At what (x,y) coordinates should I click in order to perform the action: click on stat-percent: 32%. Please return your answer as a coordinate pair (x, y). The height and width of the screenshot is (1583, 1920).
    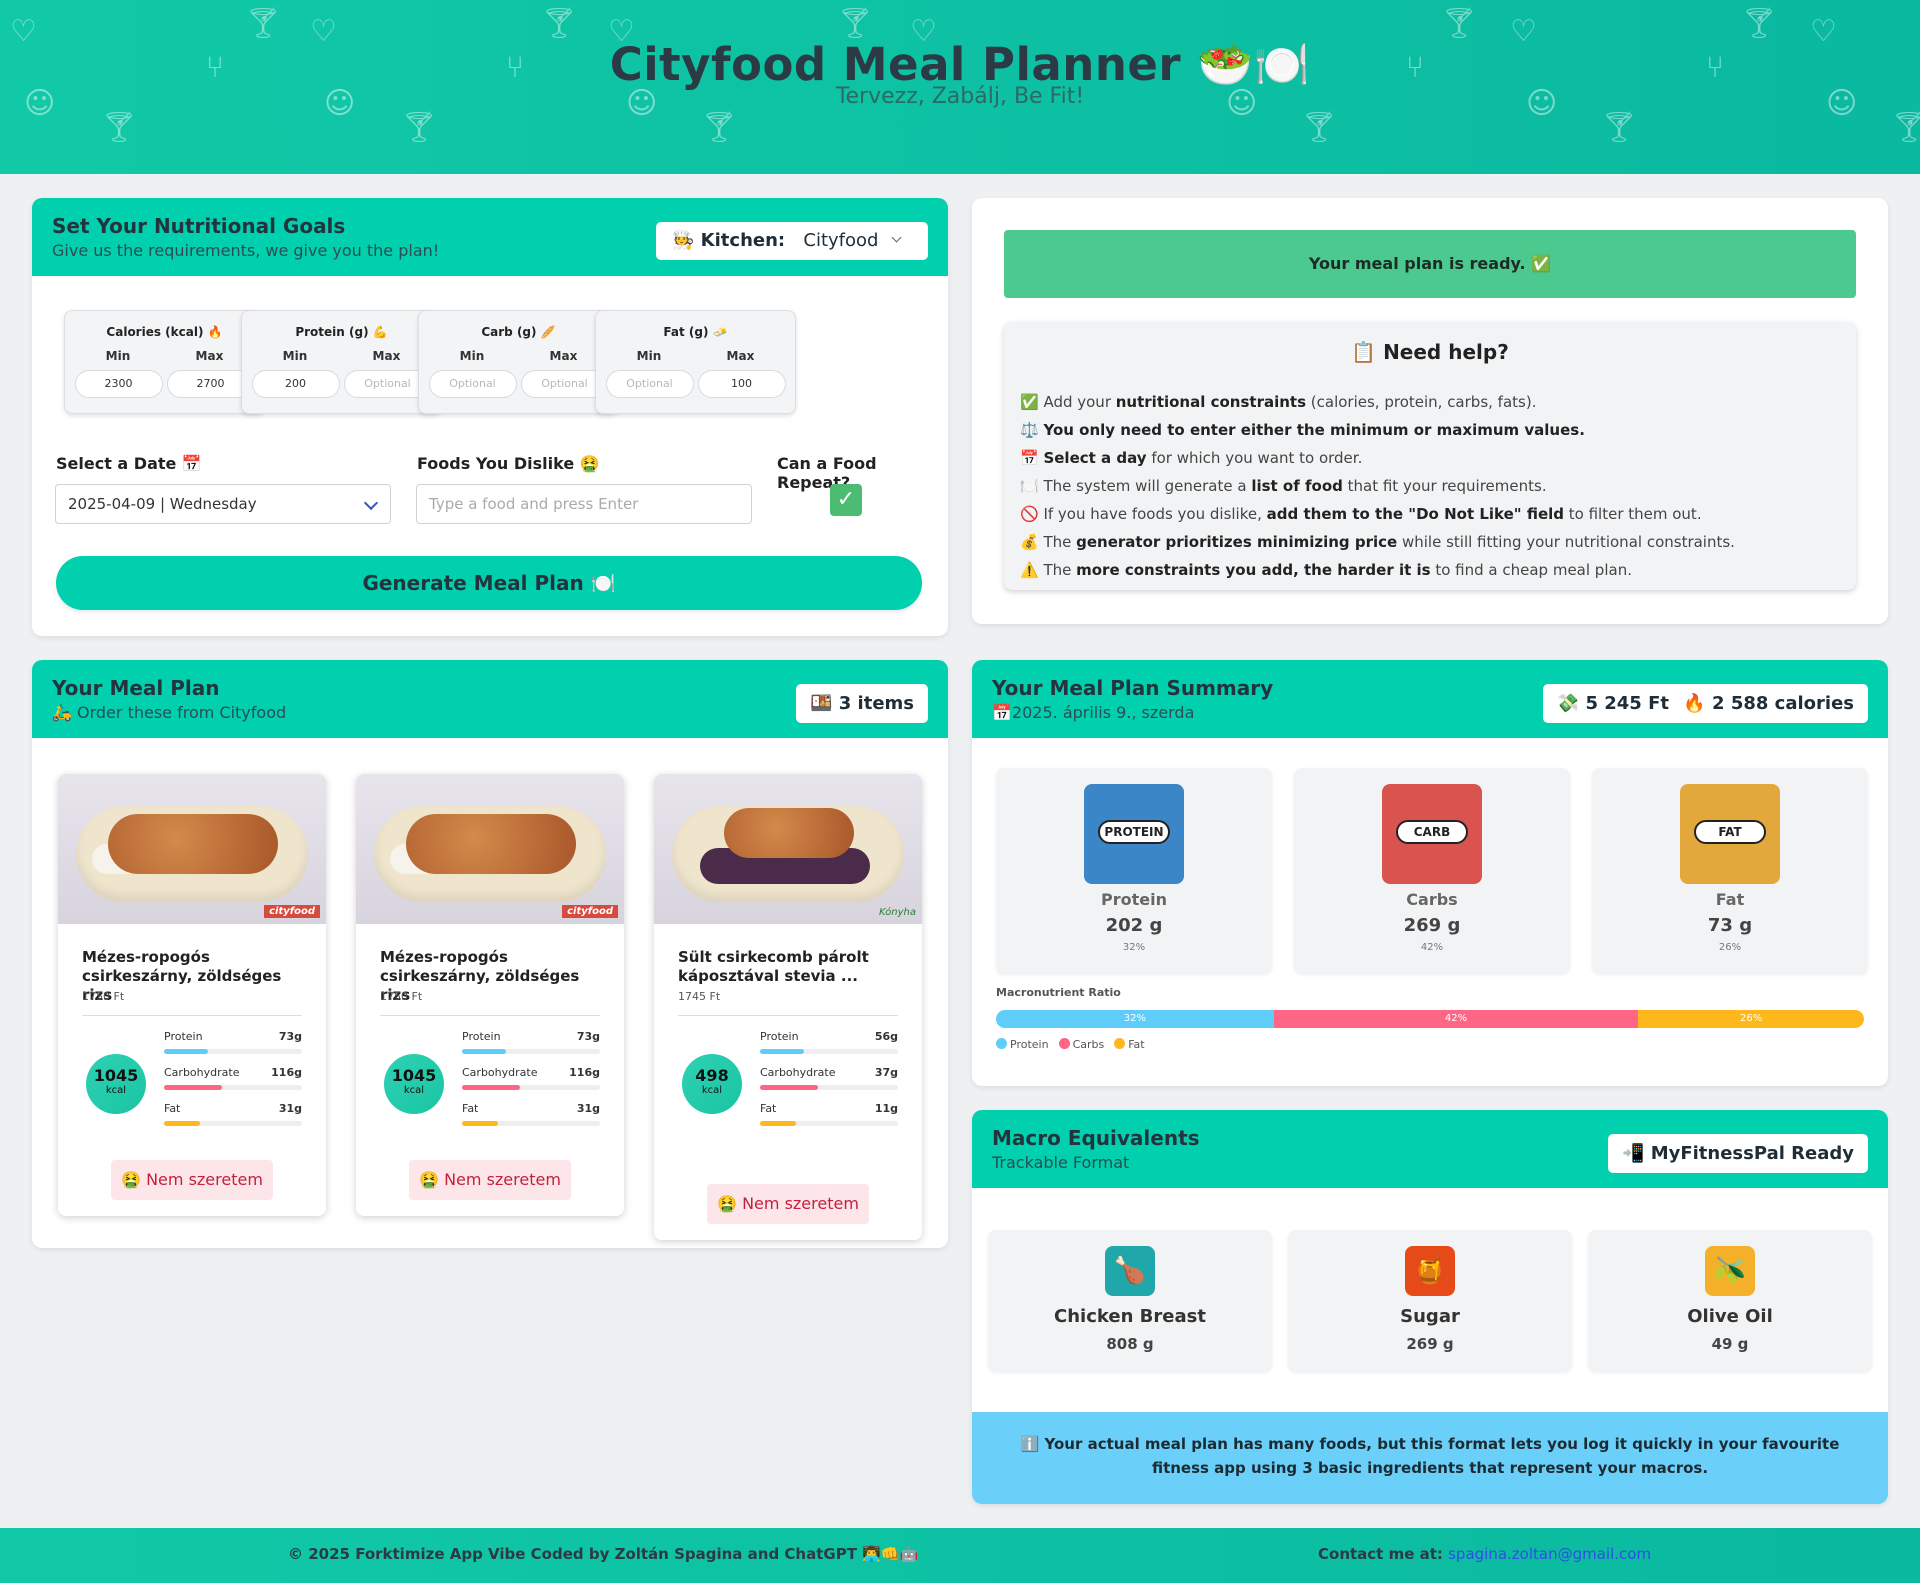
    Looking at the image, I should click on (1134, 947).